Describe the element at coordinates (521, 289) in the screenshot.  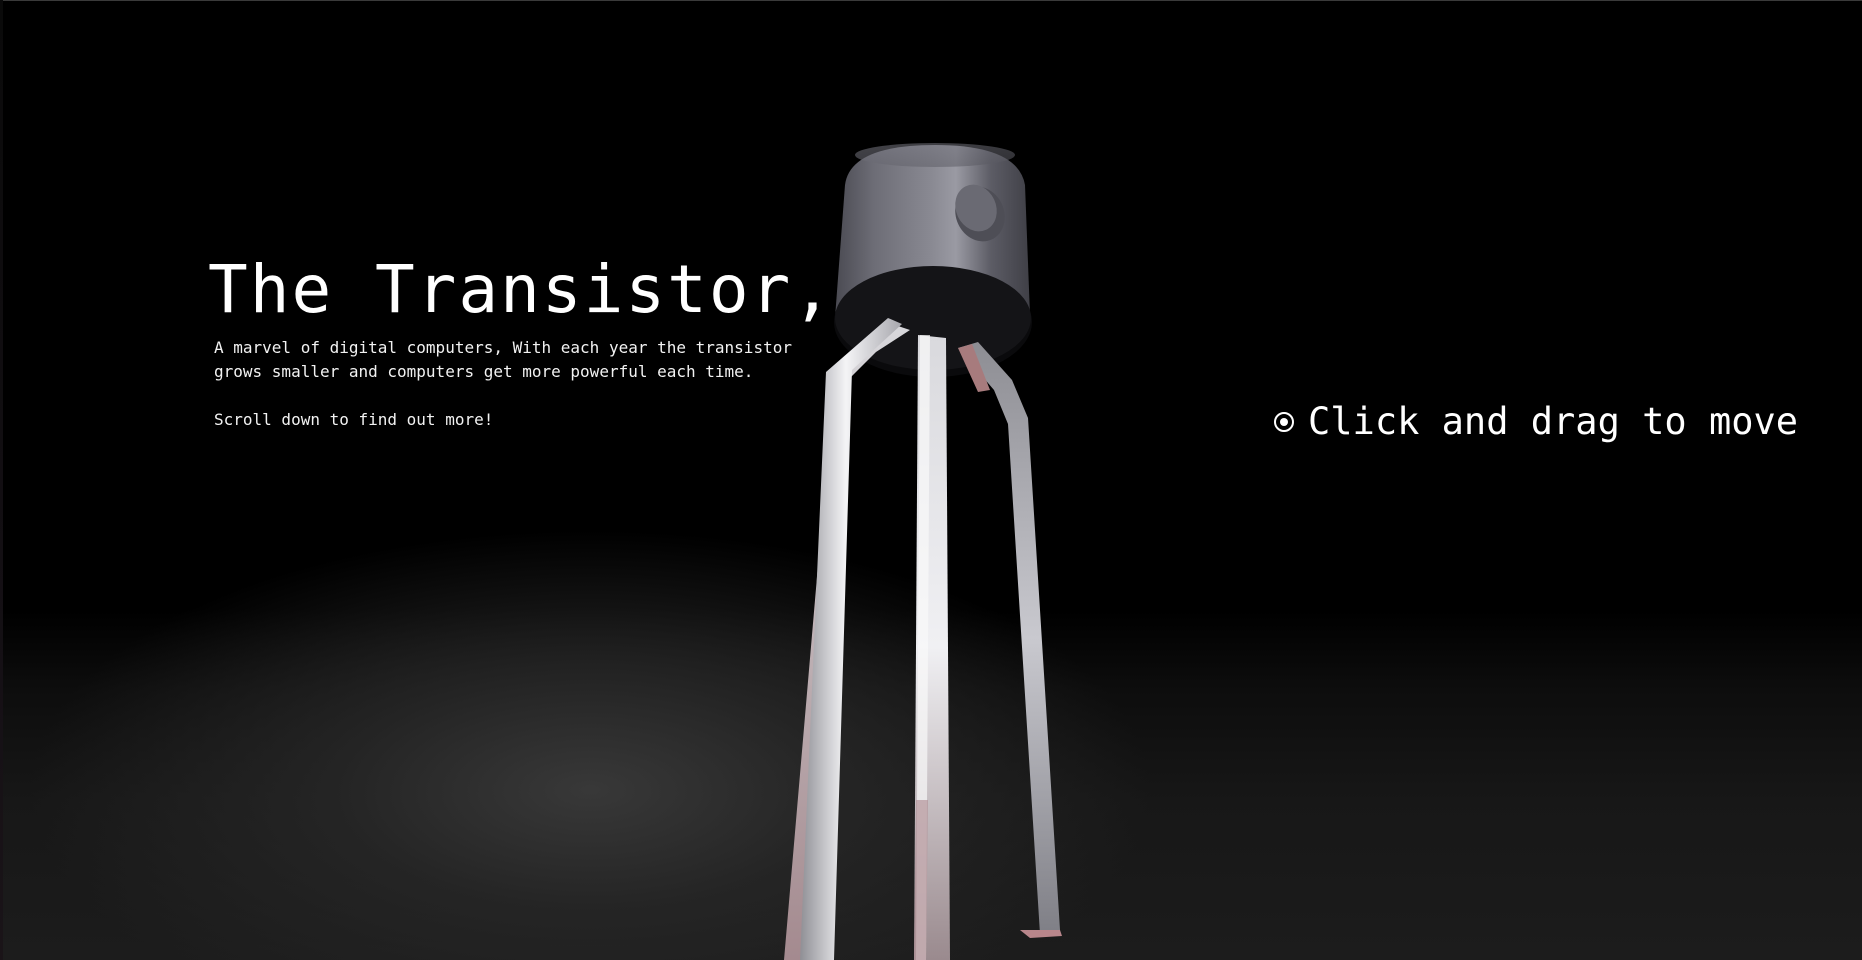
I see `page-title: The Transistor,` at that location.